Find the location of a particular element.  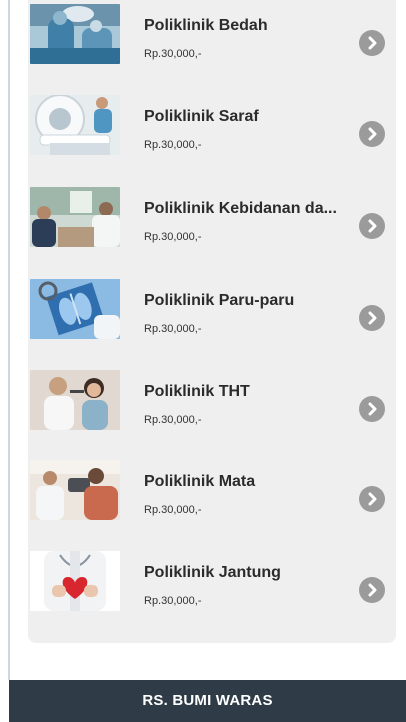

clinic-name: Poliklinik Jantung is located at coordinates (212, 572).